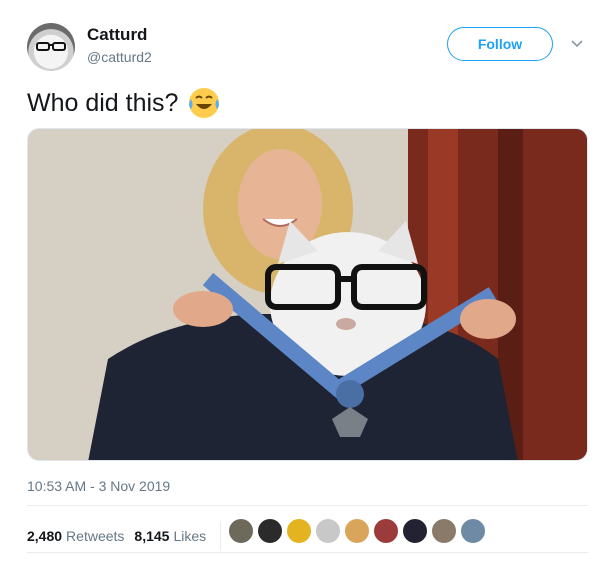 This screenshot has width=615, height=562. Describe the element at coordinates (117, 35) in the screenshot. I see `author-name: Catturd` at that location.